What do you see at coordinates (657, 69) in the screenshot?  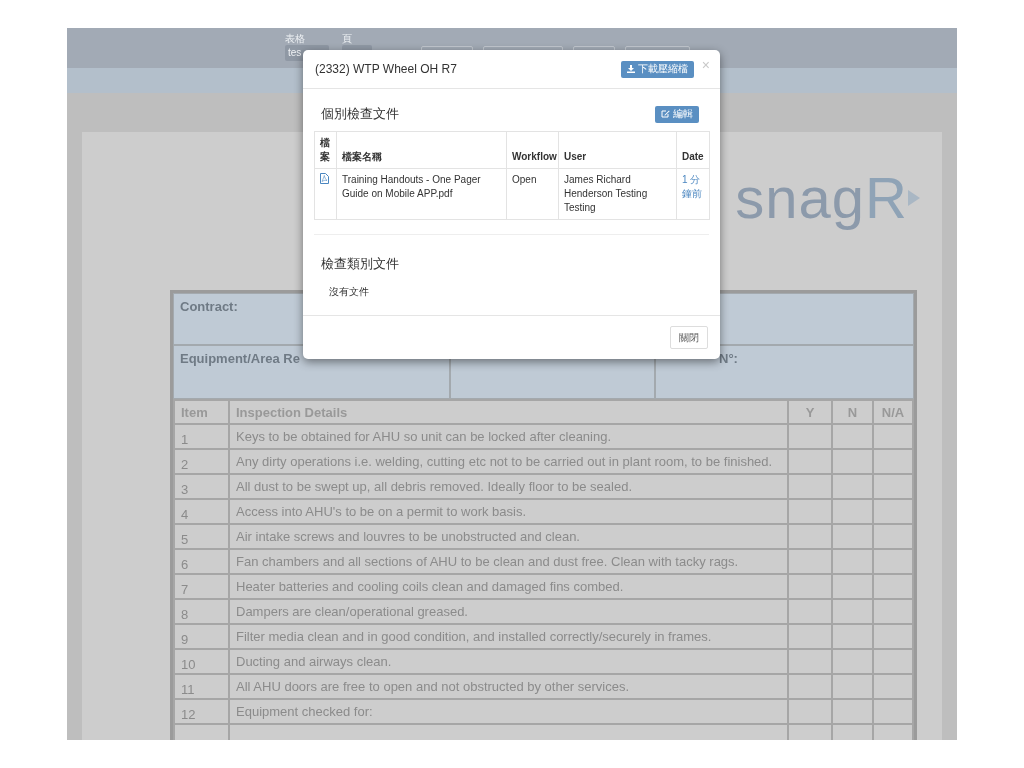 I see `download-button: 下載壓縮檔` at bounding box center [657, 69].